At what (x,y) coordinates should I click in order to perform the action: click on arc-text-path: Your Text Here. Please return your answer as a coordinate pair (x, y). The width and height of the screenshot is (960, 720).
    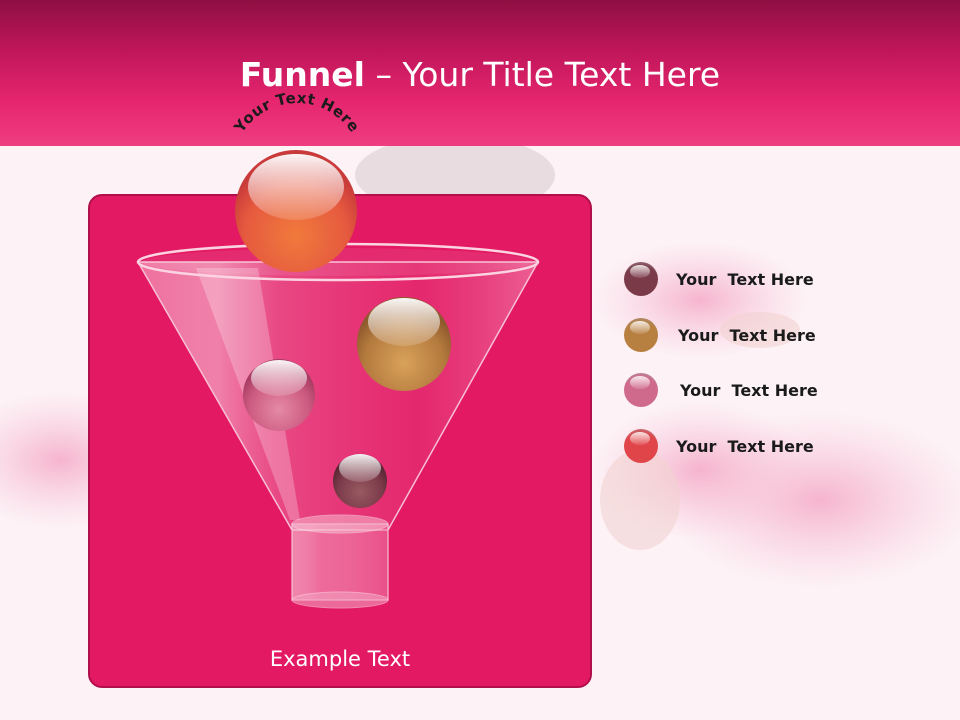
    Looking at the image, I should click on (296, 113).